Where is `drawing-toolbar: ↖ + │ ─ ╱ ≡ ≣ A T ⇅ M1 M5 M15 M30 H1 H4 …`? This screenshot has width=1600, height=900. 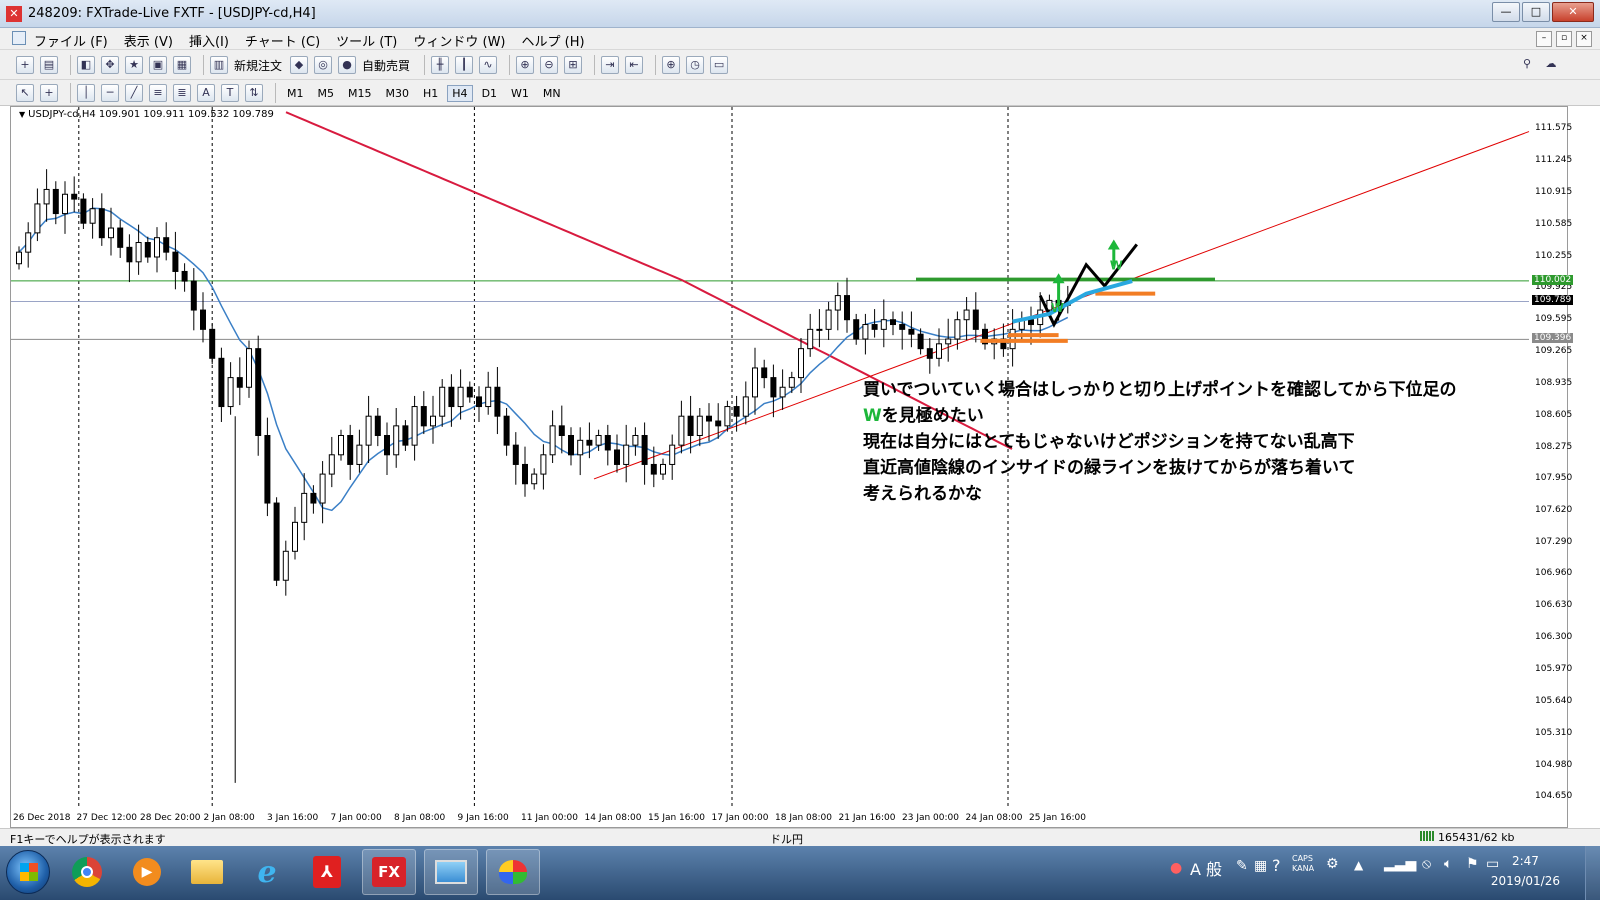 drawing-toolbar: ↖ + │ ─ ╱ ≡ ≣ A T ⇅ M1 M5 M15 M30 H1 H4 … is located at coordinates (800, 93).